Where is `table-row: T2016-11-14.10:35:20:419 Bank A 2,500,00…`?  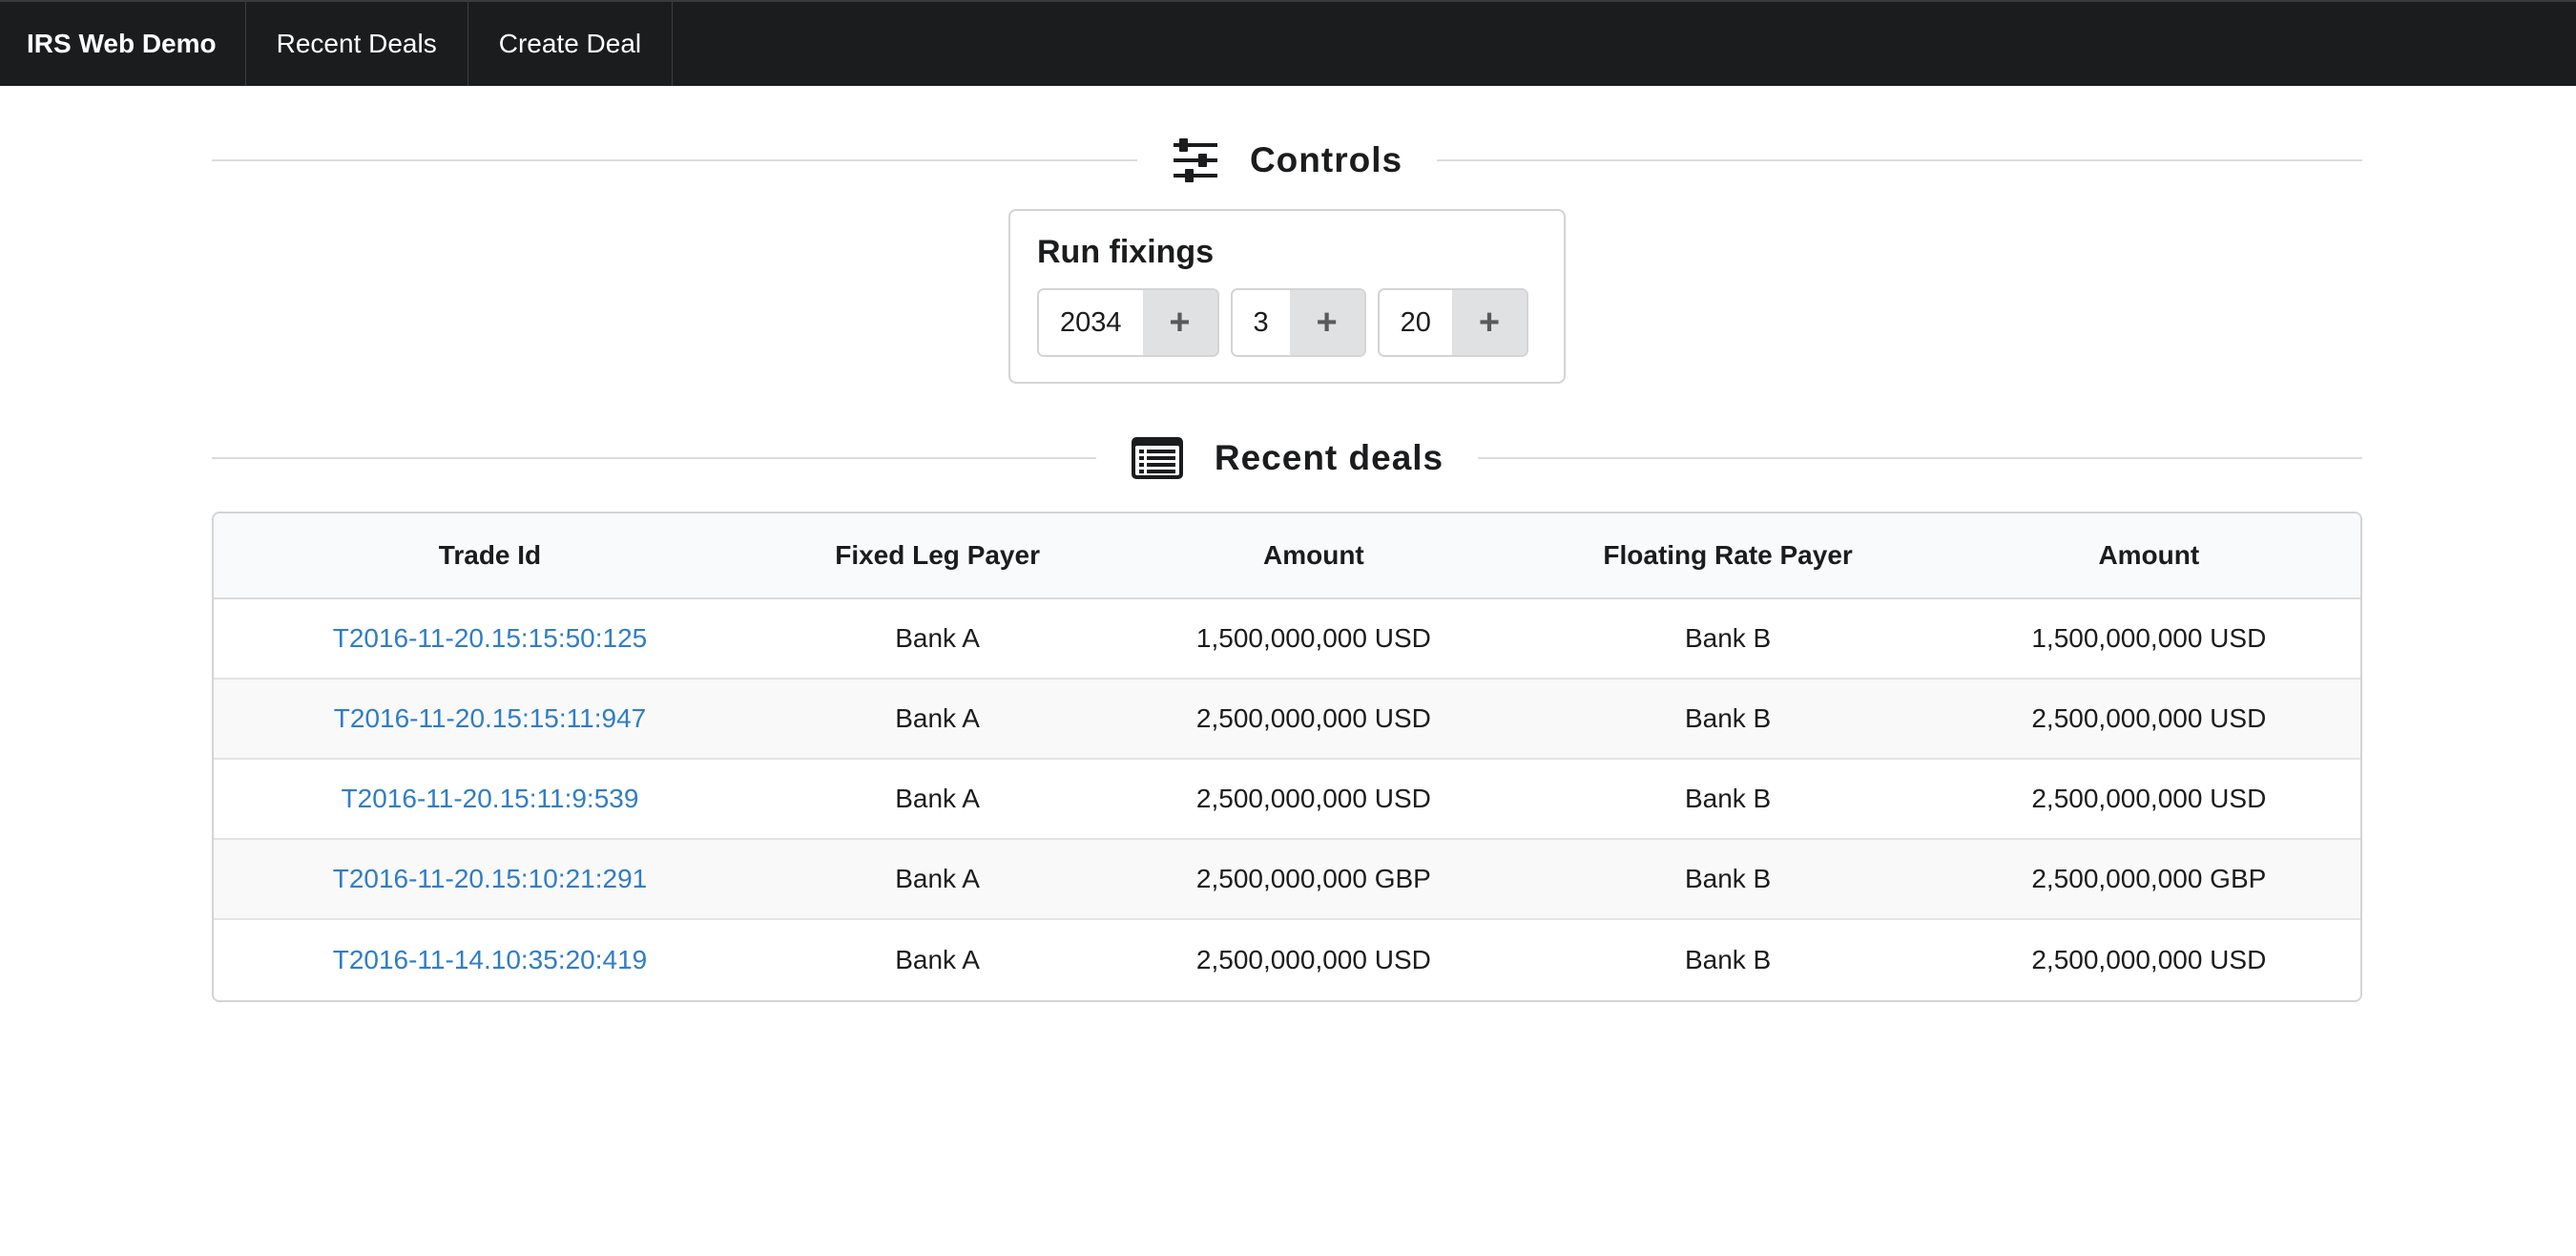
table-row: T2016-11-14.10:35:20:419 Bank A 2,500,00… is located at coordinates (1287, 960).